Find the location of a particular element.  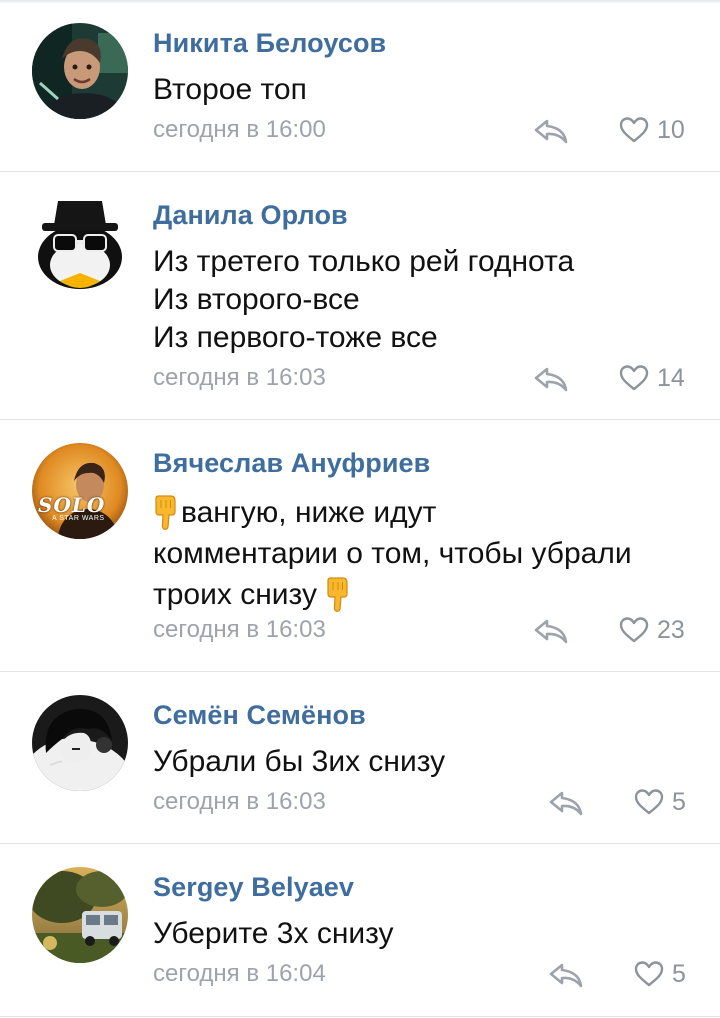

author-name: Данила Орлов is located at coordinates (250, 215).